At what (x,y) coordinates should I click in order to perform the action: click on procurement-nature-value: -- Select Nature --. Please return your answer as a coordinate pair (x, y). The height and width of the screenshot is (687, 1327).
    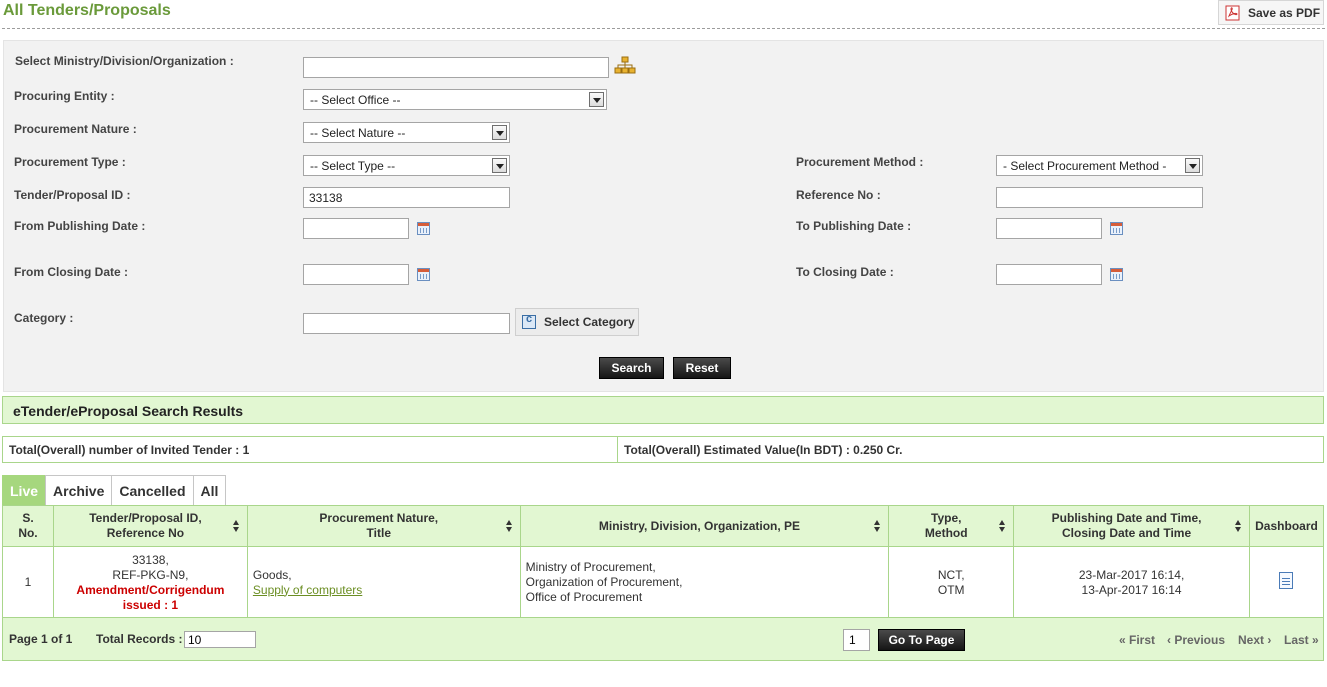
    Looking at the image, I should click on (358, 133).